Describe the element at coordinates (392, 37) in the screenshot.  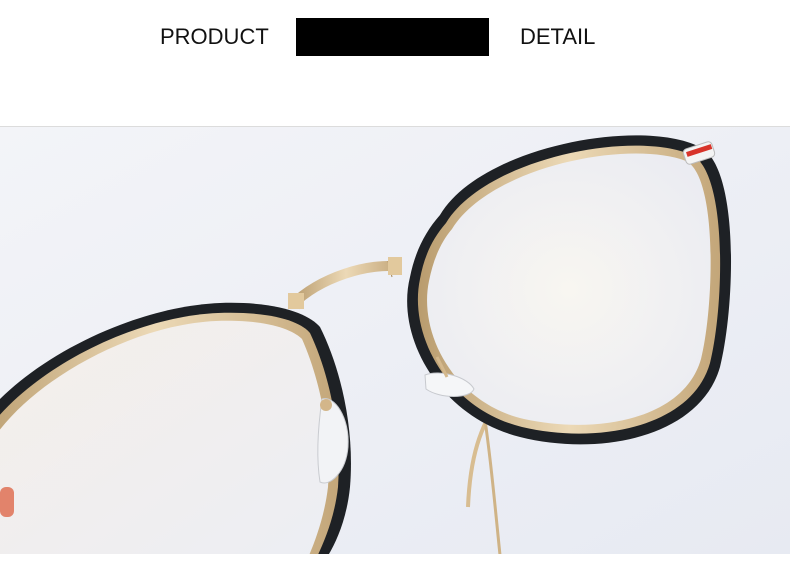
I see `title-divider-bar` at that location.